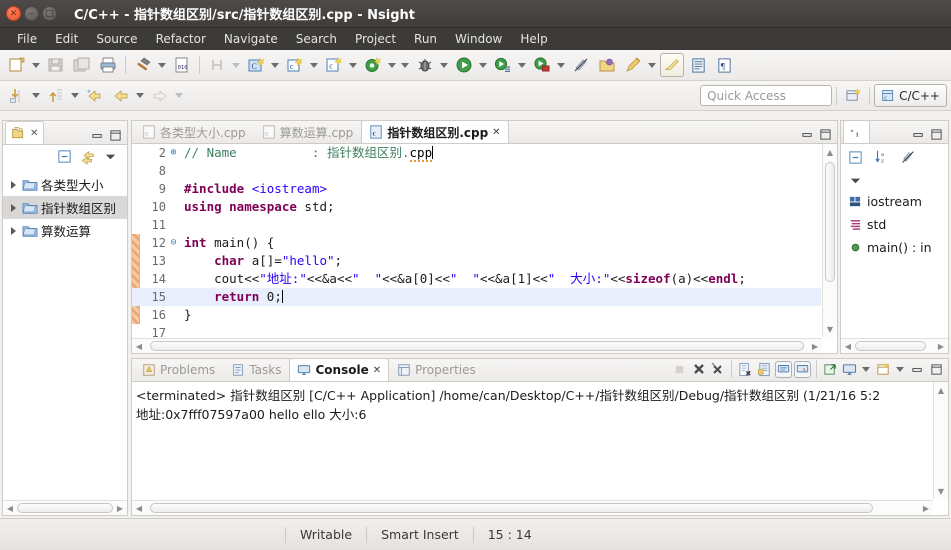  I want to click on open-console-icon, so click(883, 369).